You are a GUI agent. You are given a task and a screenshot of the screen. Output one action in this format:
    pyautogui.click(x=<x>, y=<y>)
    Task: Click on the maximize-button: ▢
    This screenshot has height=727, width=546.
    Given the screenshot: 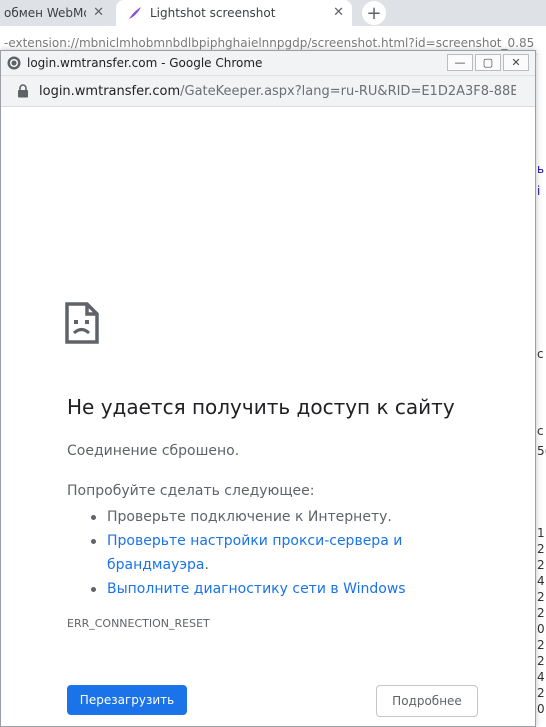 What is the action you would take?
    pyautogui.click(x=488, y=62)
    